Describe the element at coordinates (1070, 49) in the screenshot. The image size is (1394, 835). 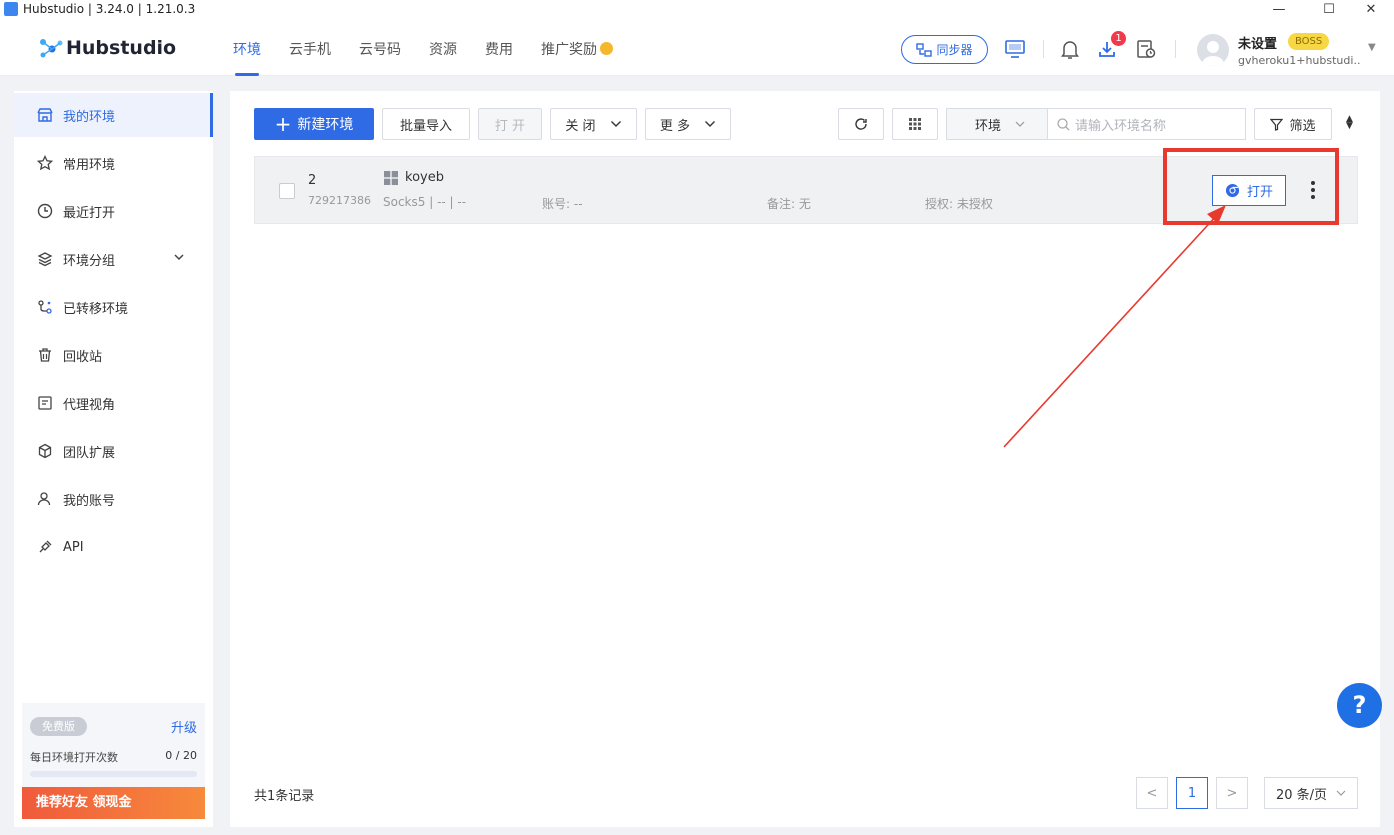
I see `bell-icon` at that location.